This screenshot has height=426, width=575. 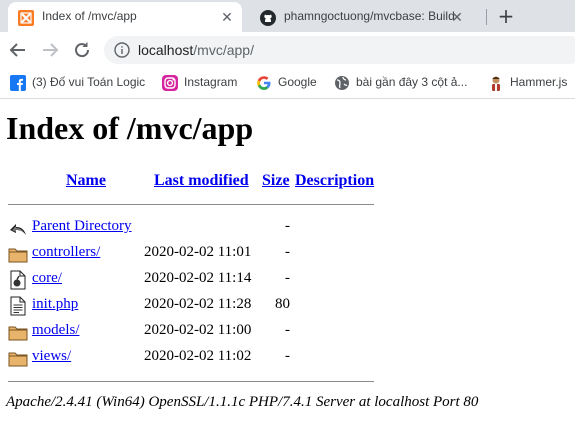 What do you see at coordinates (201, 181) in the screenshot?
I see `column-last-modified-link: Last modified` at bounding box center [201, 181].